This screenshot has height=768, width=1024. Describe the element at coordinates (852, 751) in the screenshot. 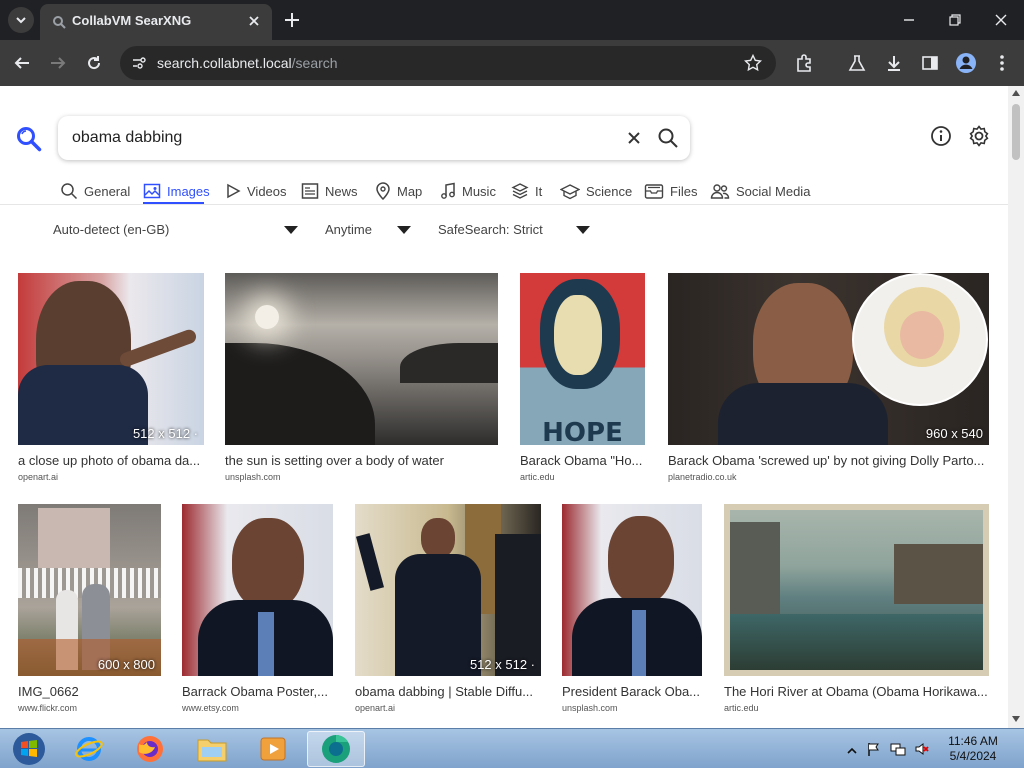

I see `show-hidden-icons-arrow-icon` at that location.